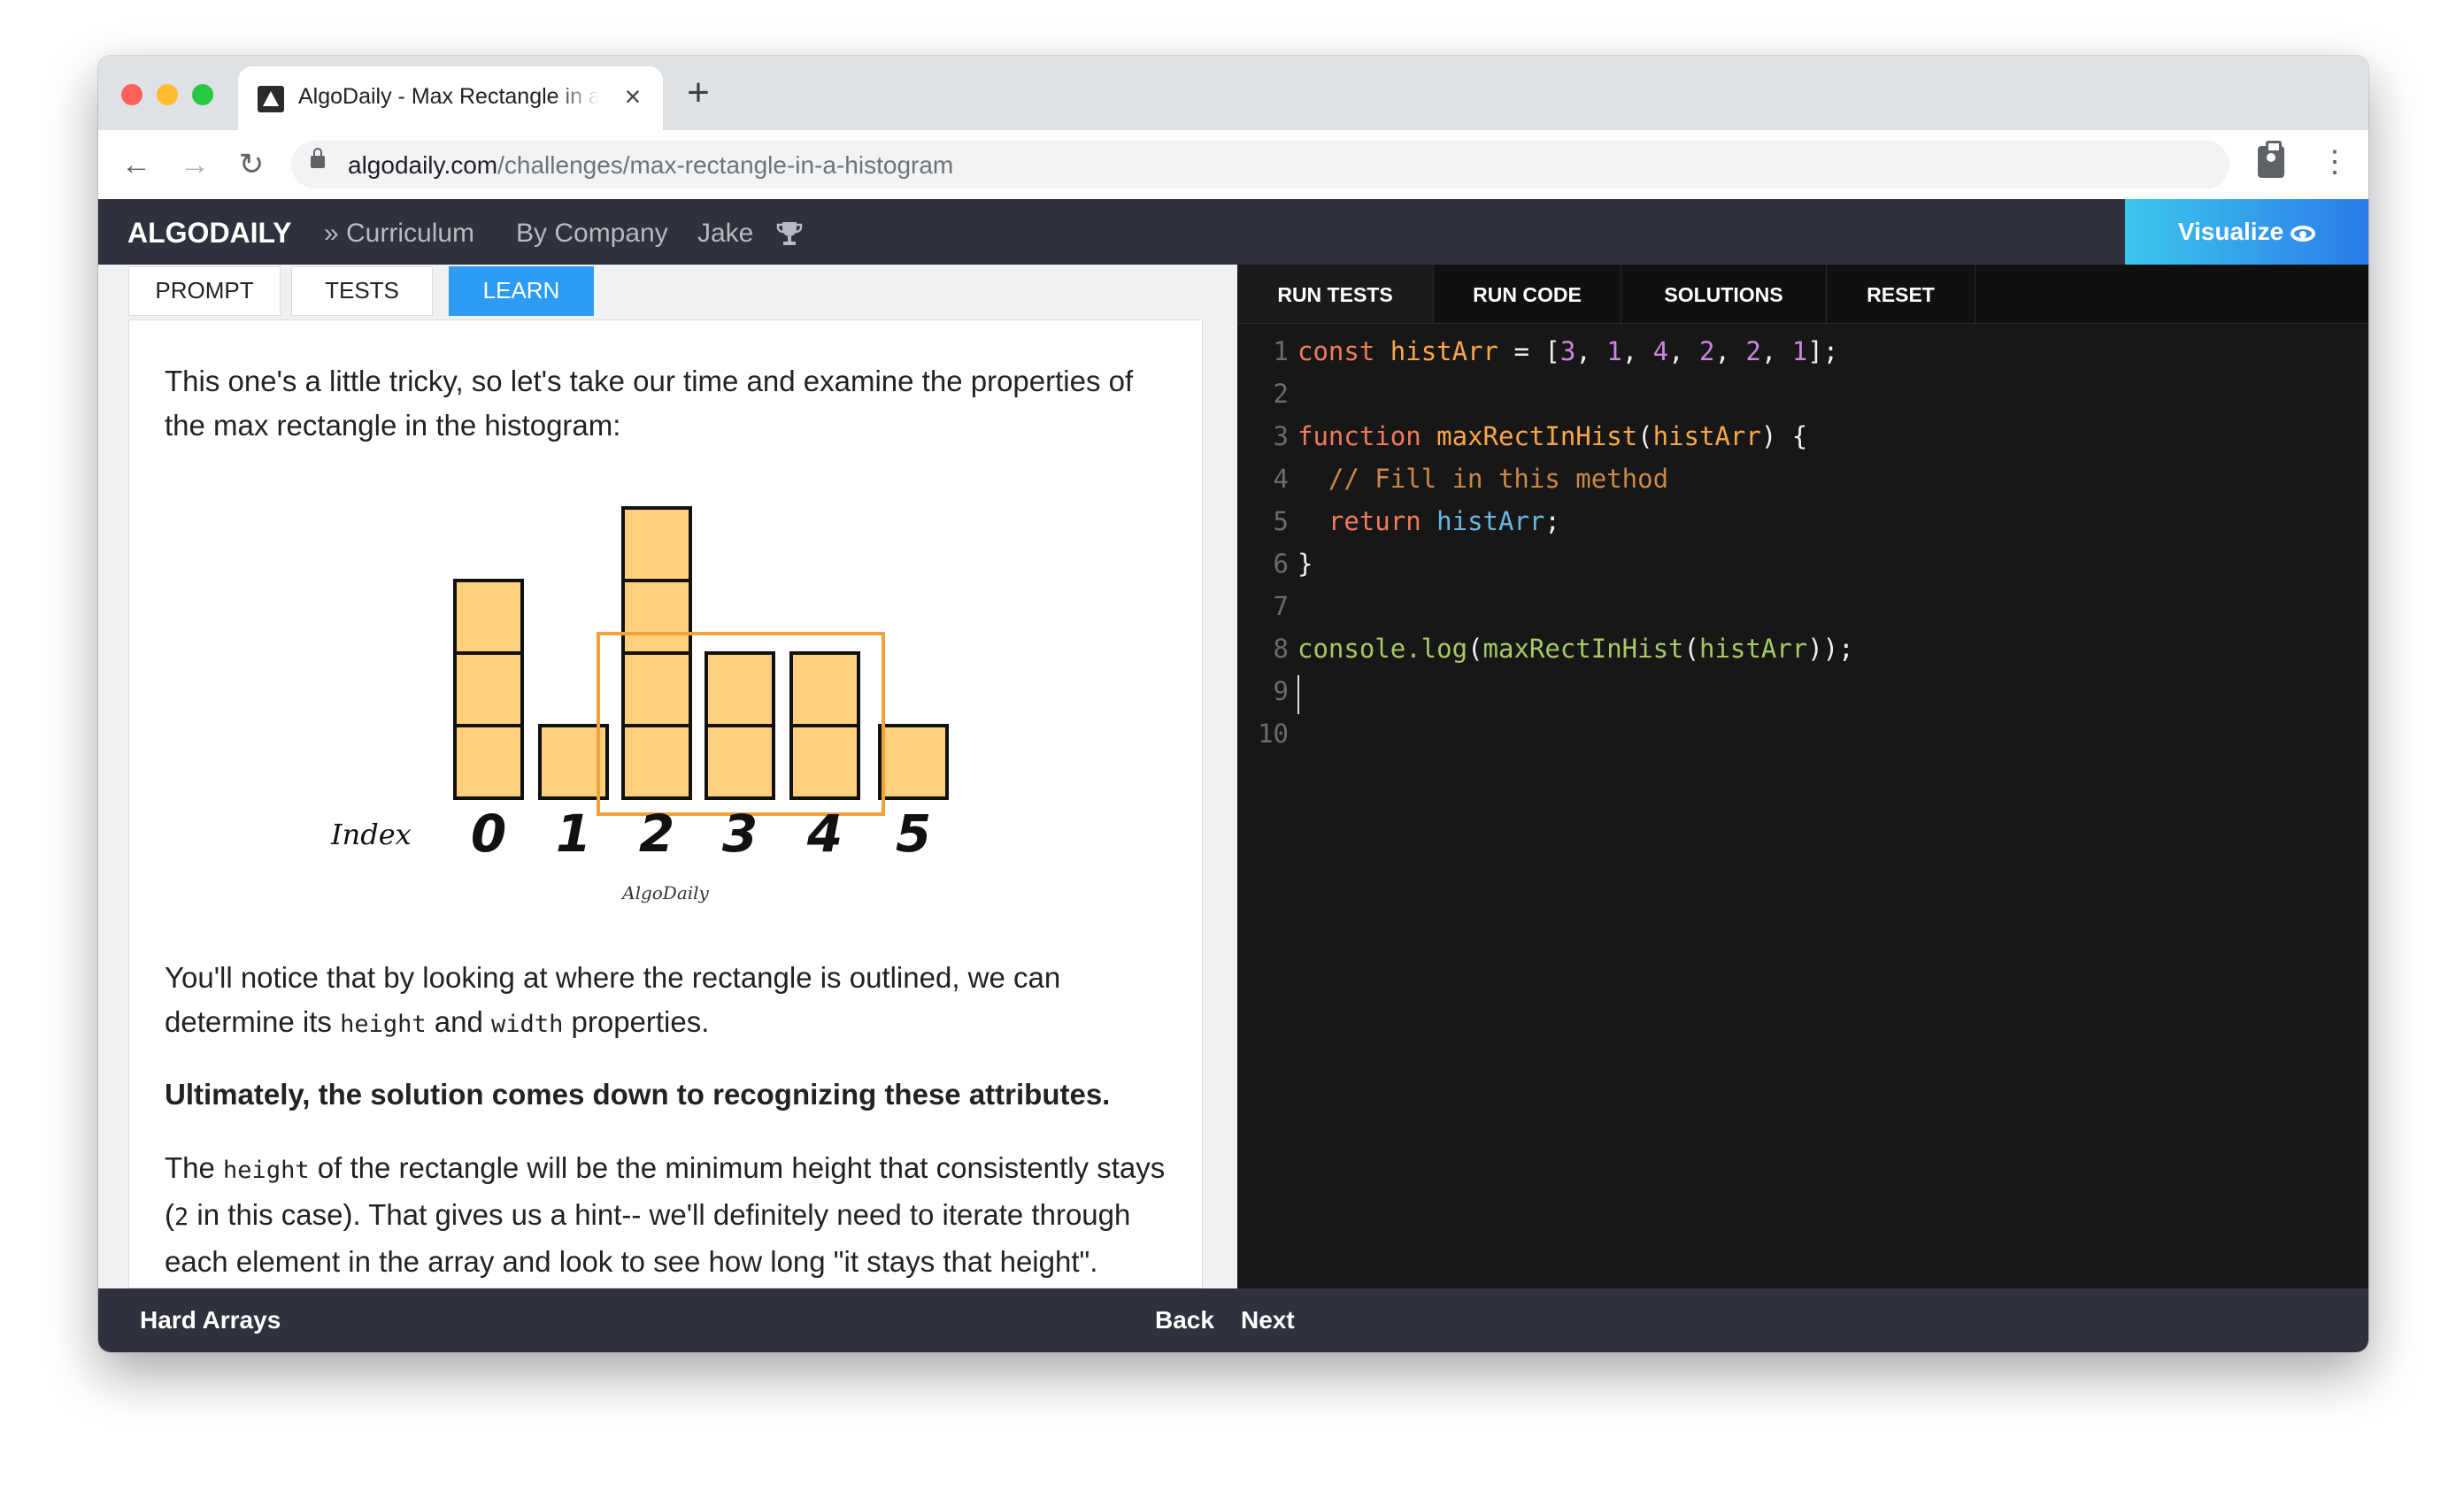 The width and height of the screenshot is (2464, 1492). I want to click on code-two: 2, so click(182, 1218).